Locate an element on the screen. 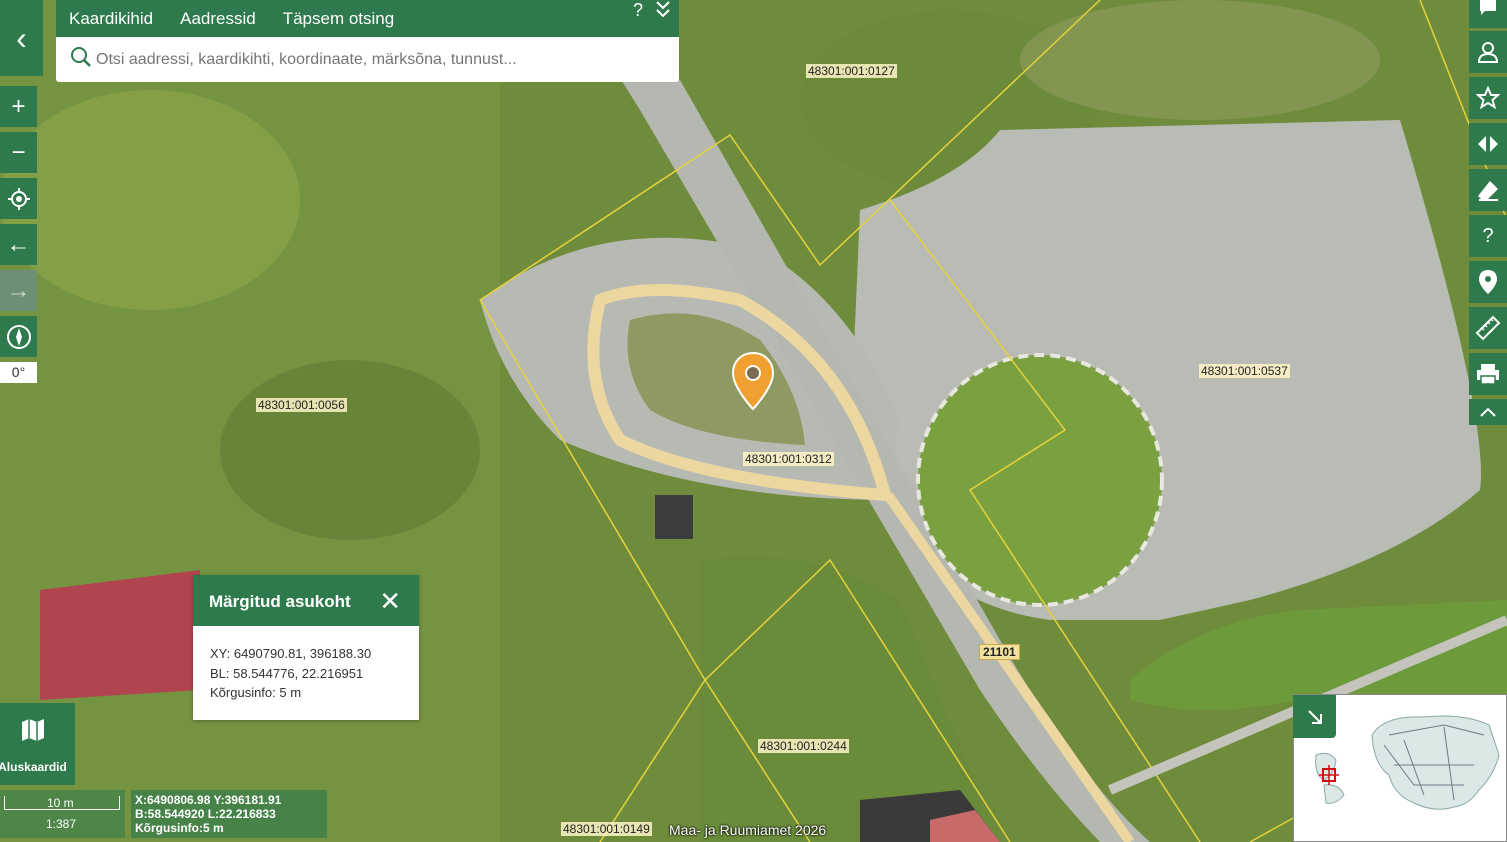  search-bar is located at coordinates (367, 59).